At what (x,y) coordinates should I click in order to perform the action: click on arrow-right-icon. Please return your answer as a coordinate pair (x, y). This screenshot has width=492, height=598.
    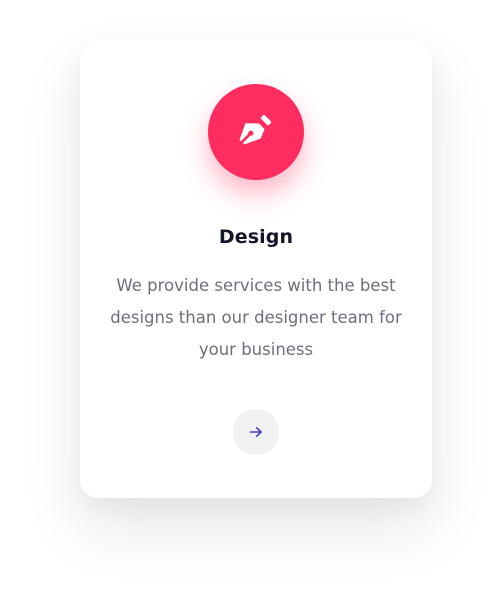
    Looking at the image, I should click on (255, 432).